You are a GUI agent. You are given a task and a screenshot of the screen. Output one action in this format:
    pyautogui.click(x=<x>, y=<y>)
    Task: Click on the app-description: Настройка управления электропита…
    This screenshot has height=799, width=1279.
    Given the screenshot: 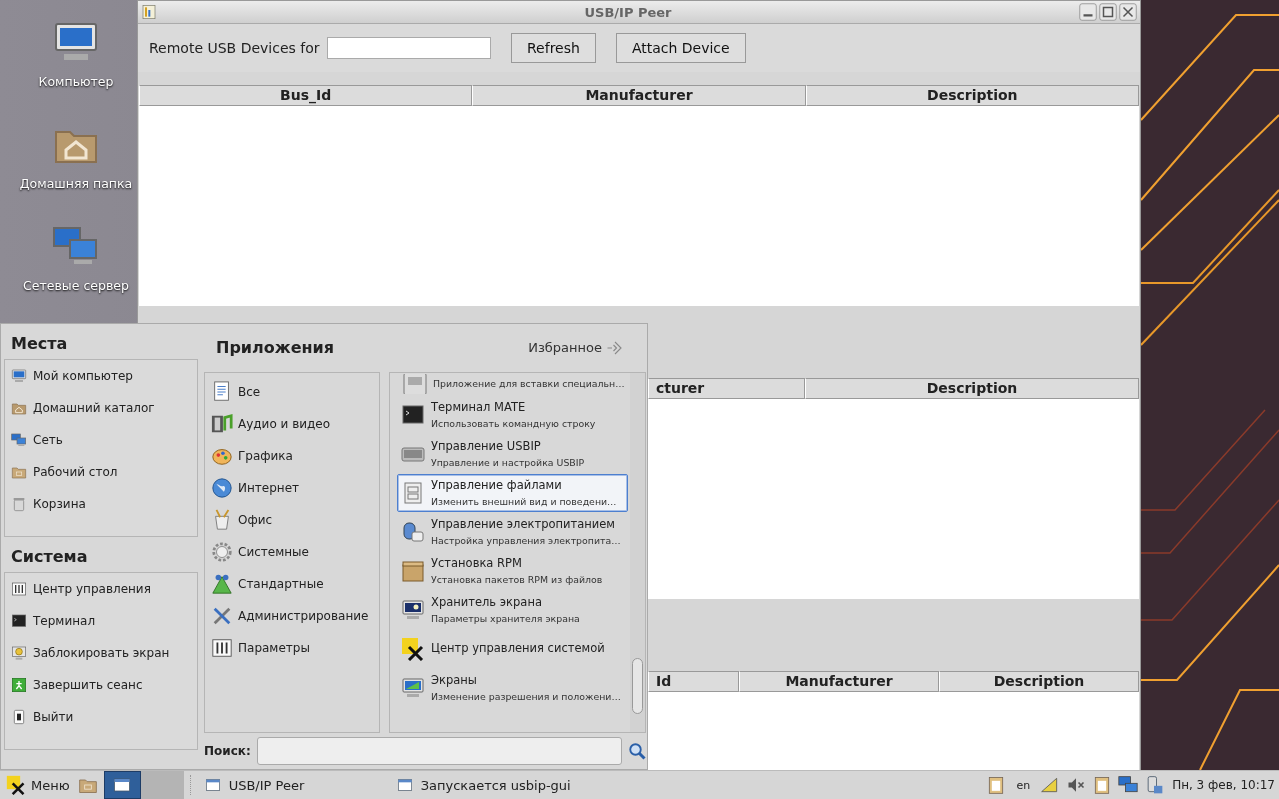 What is the action you would take?
    pyautogui.click(x=526, y=540)
    